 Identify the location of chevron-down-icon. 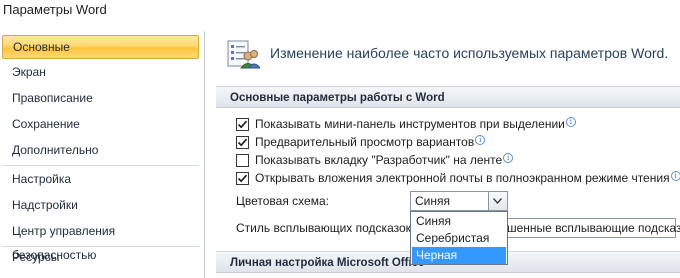
(497, 201).